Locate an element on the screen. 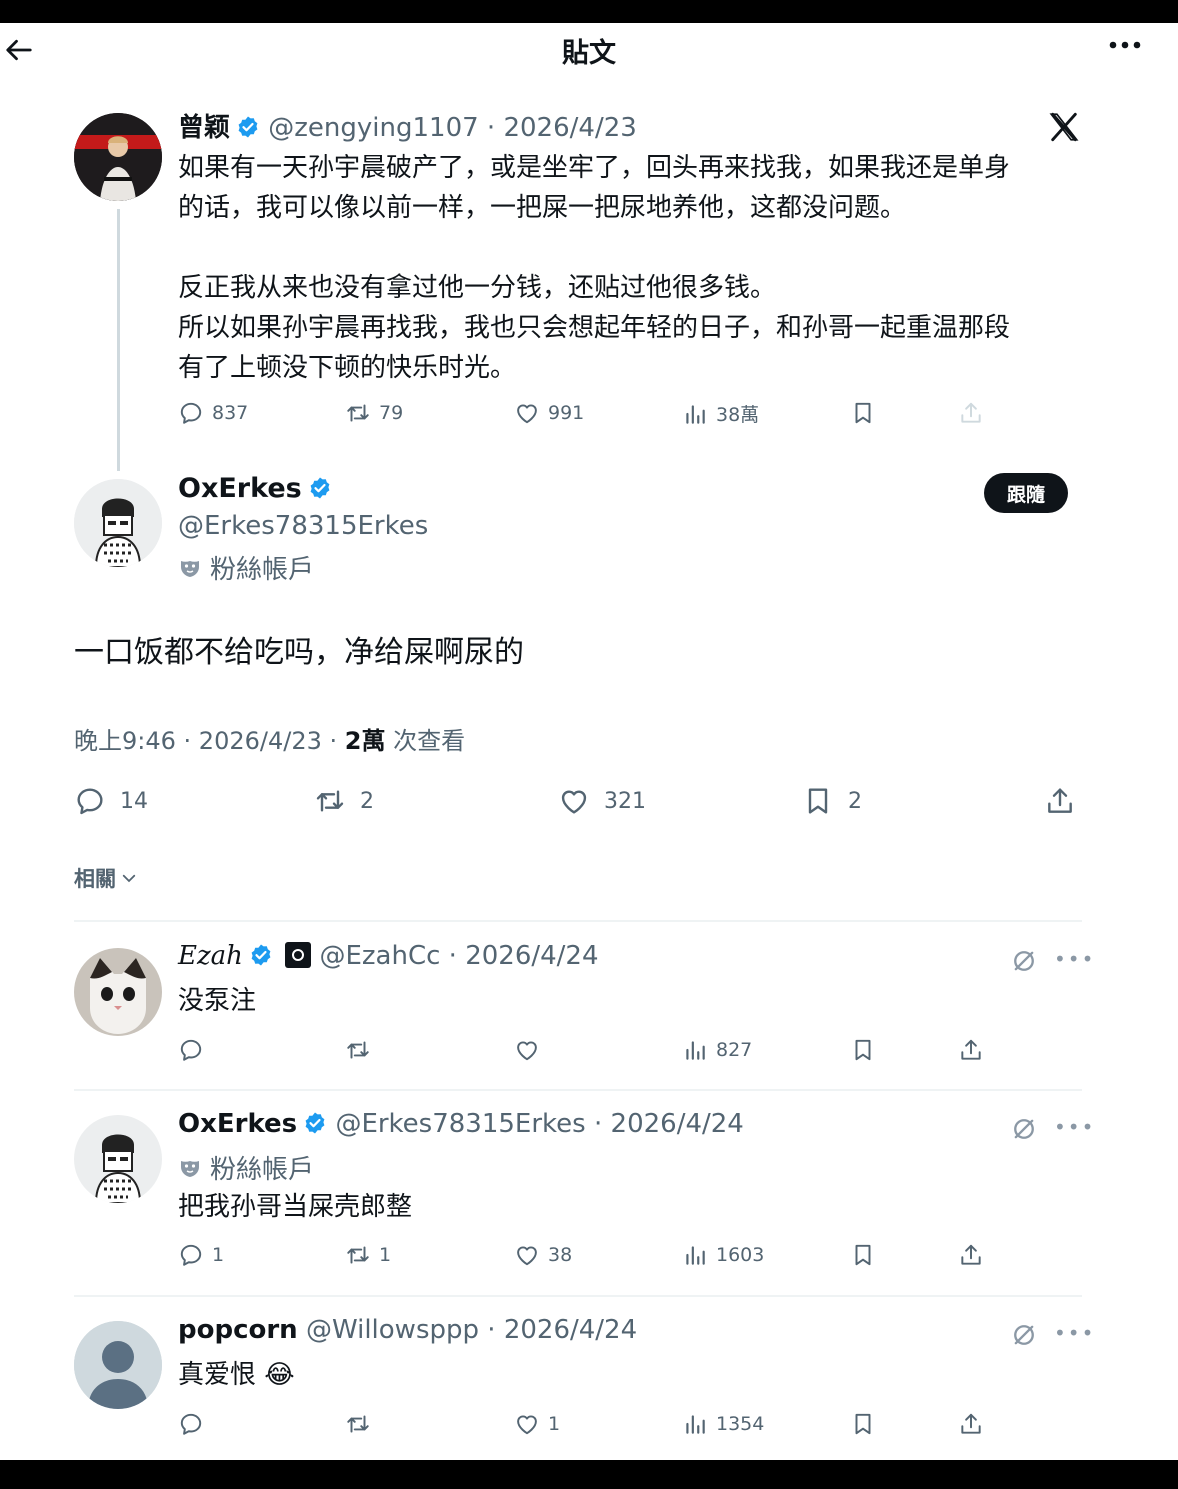 This screenshot has height=1489, width=1178. thread-line is located at coordinates (118, 340).